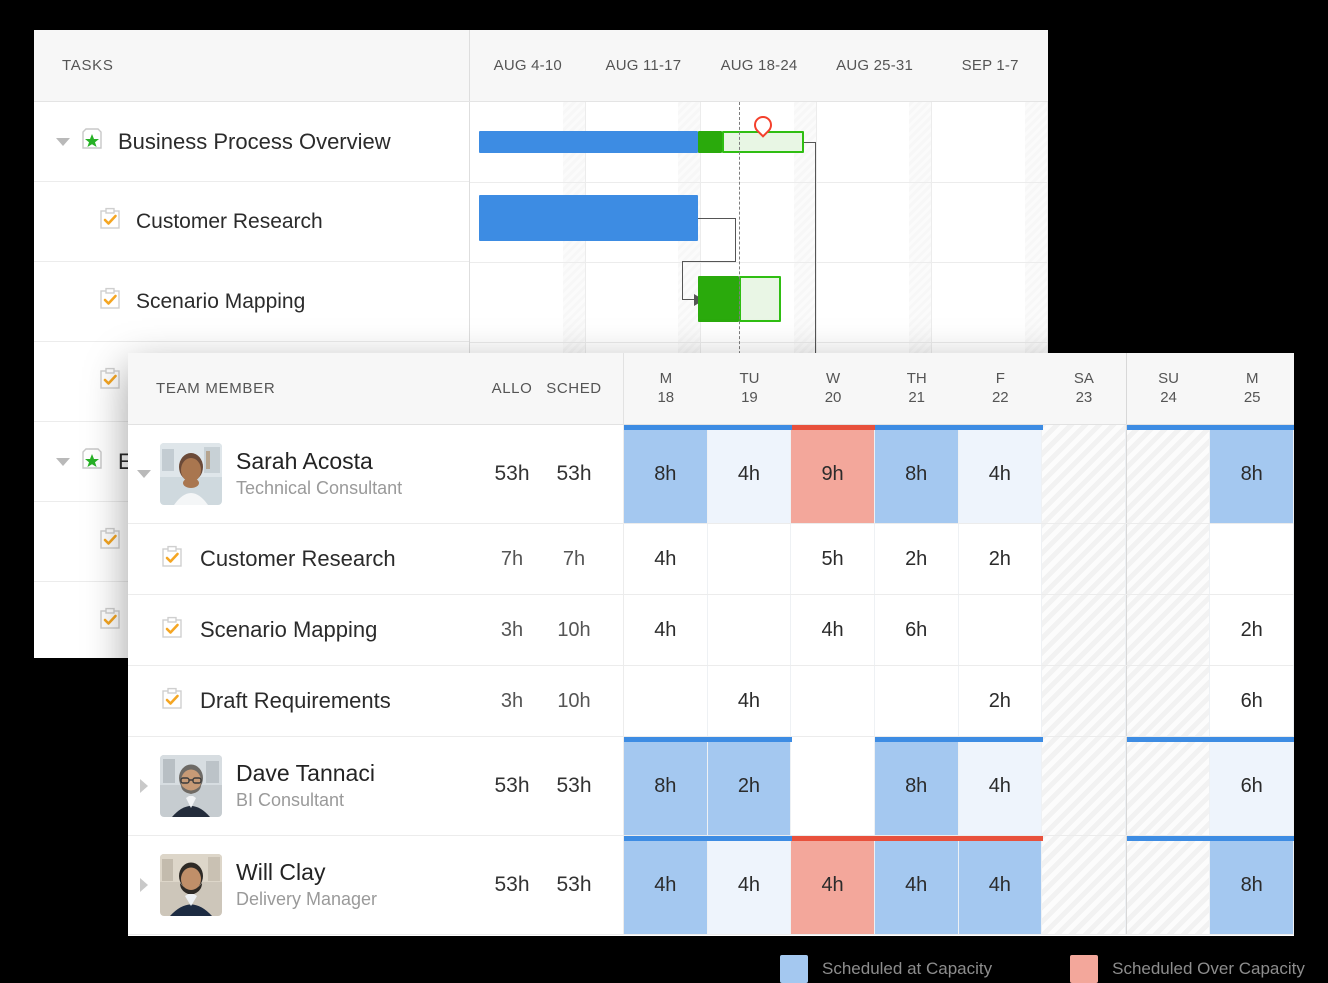 Image resolution: width=1328 pixels, height=983 pixels. What do you see at coordinates (528, 65) in the screenshot?
I see `gantt-week-header: AUG 4-10` at bounding box center [528, 65].